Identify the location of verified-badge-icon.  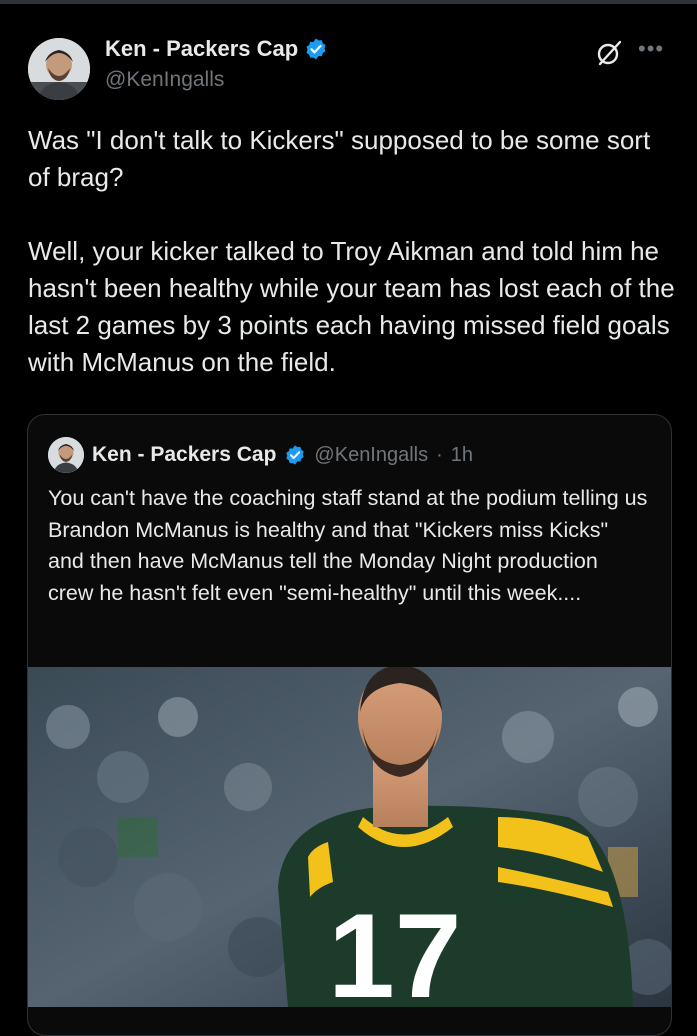
(316, 49).